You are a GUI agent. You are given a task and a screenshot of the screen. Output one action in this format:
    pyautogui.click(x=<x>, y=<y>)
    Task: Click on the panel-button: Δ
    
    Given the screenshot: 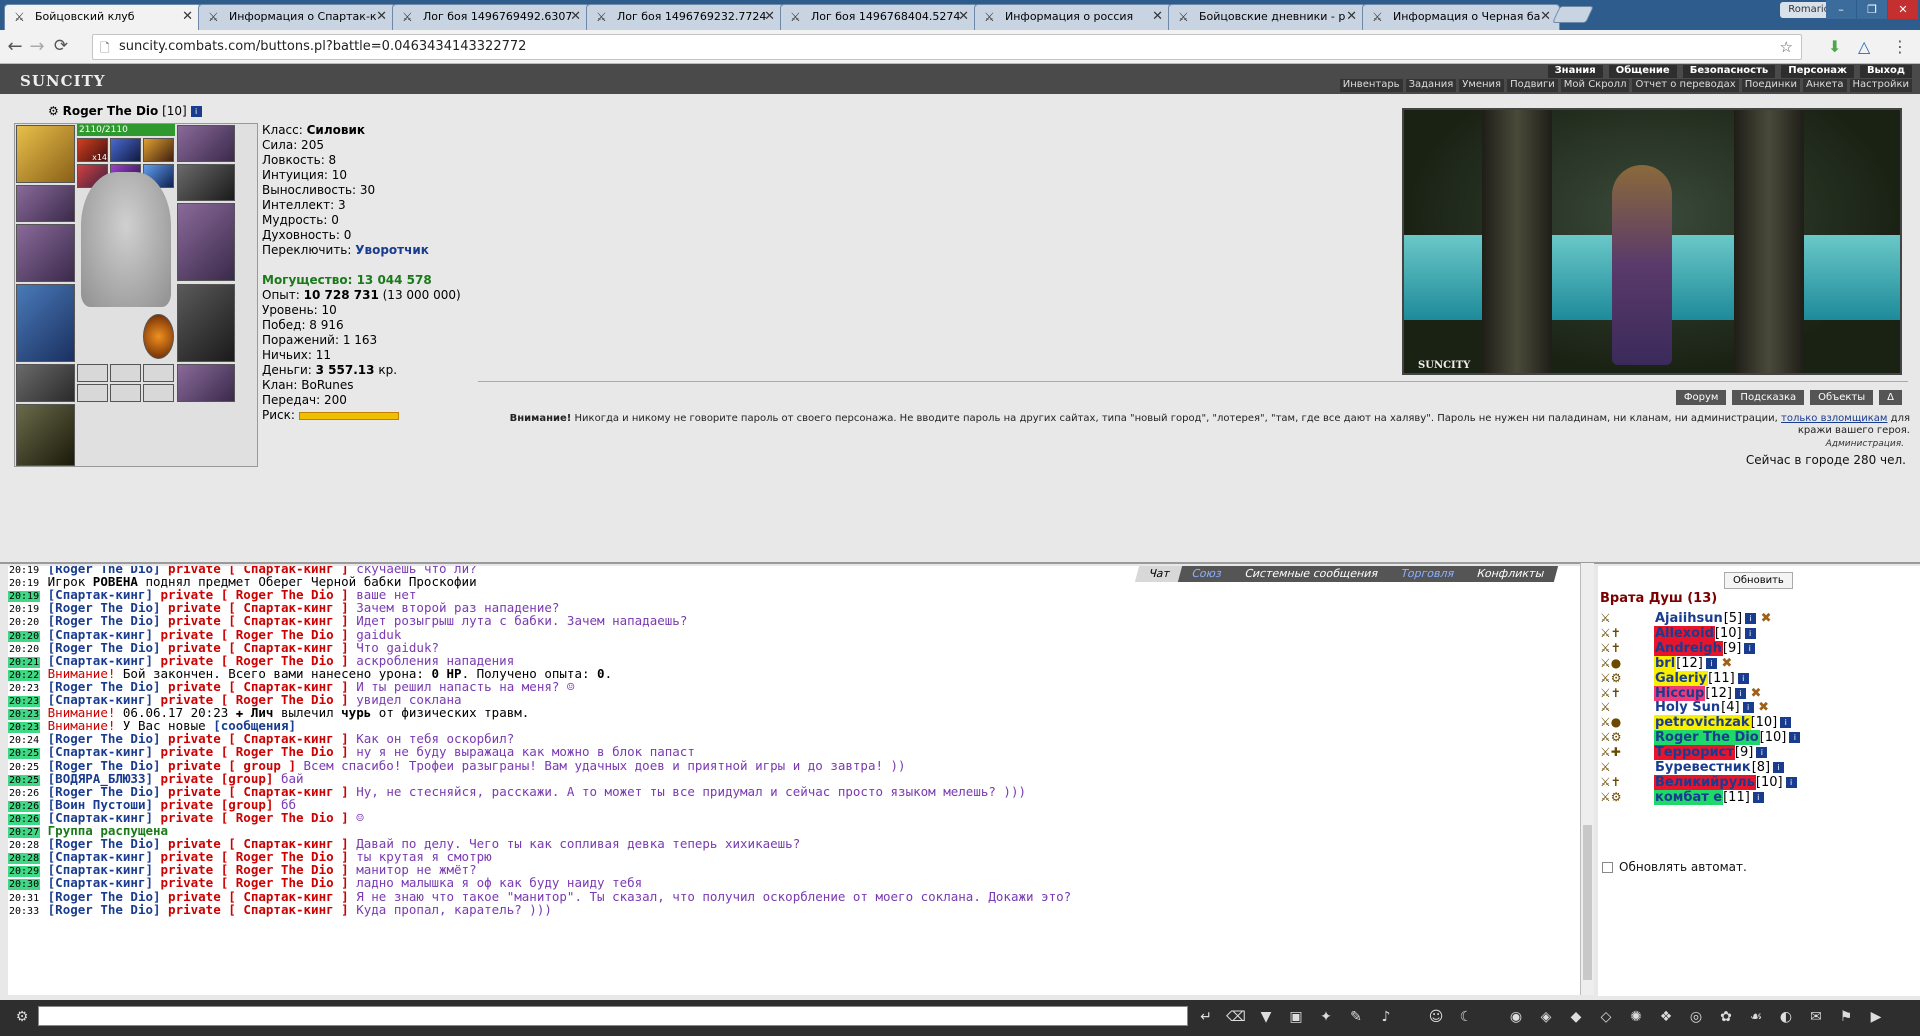 What is the action you would take?
    pyautogui.click(x=1890, y=397)
    